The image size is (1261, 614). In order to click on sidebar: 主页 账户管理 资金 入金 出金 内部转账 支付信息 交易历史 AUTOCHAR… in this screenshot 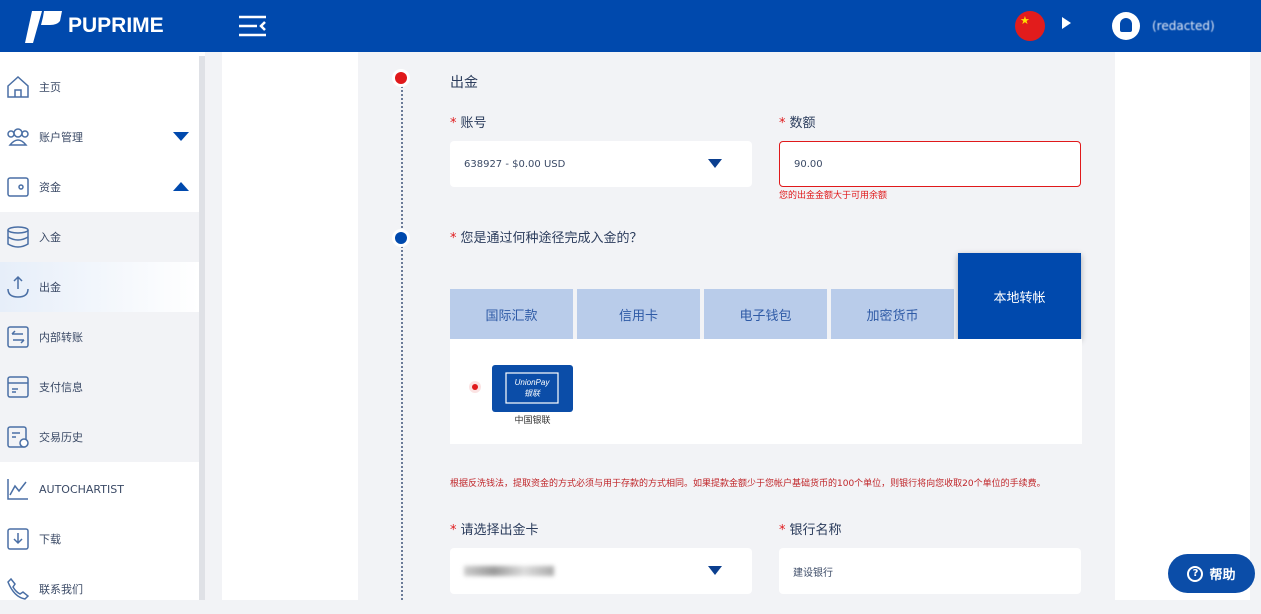, I will do `click(102, 326)`.